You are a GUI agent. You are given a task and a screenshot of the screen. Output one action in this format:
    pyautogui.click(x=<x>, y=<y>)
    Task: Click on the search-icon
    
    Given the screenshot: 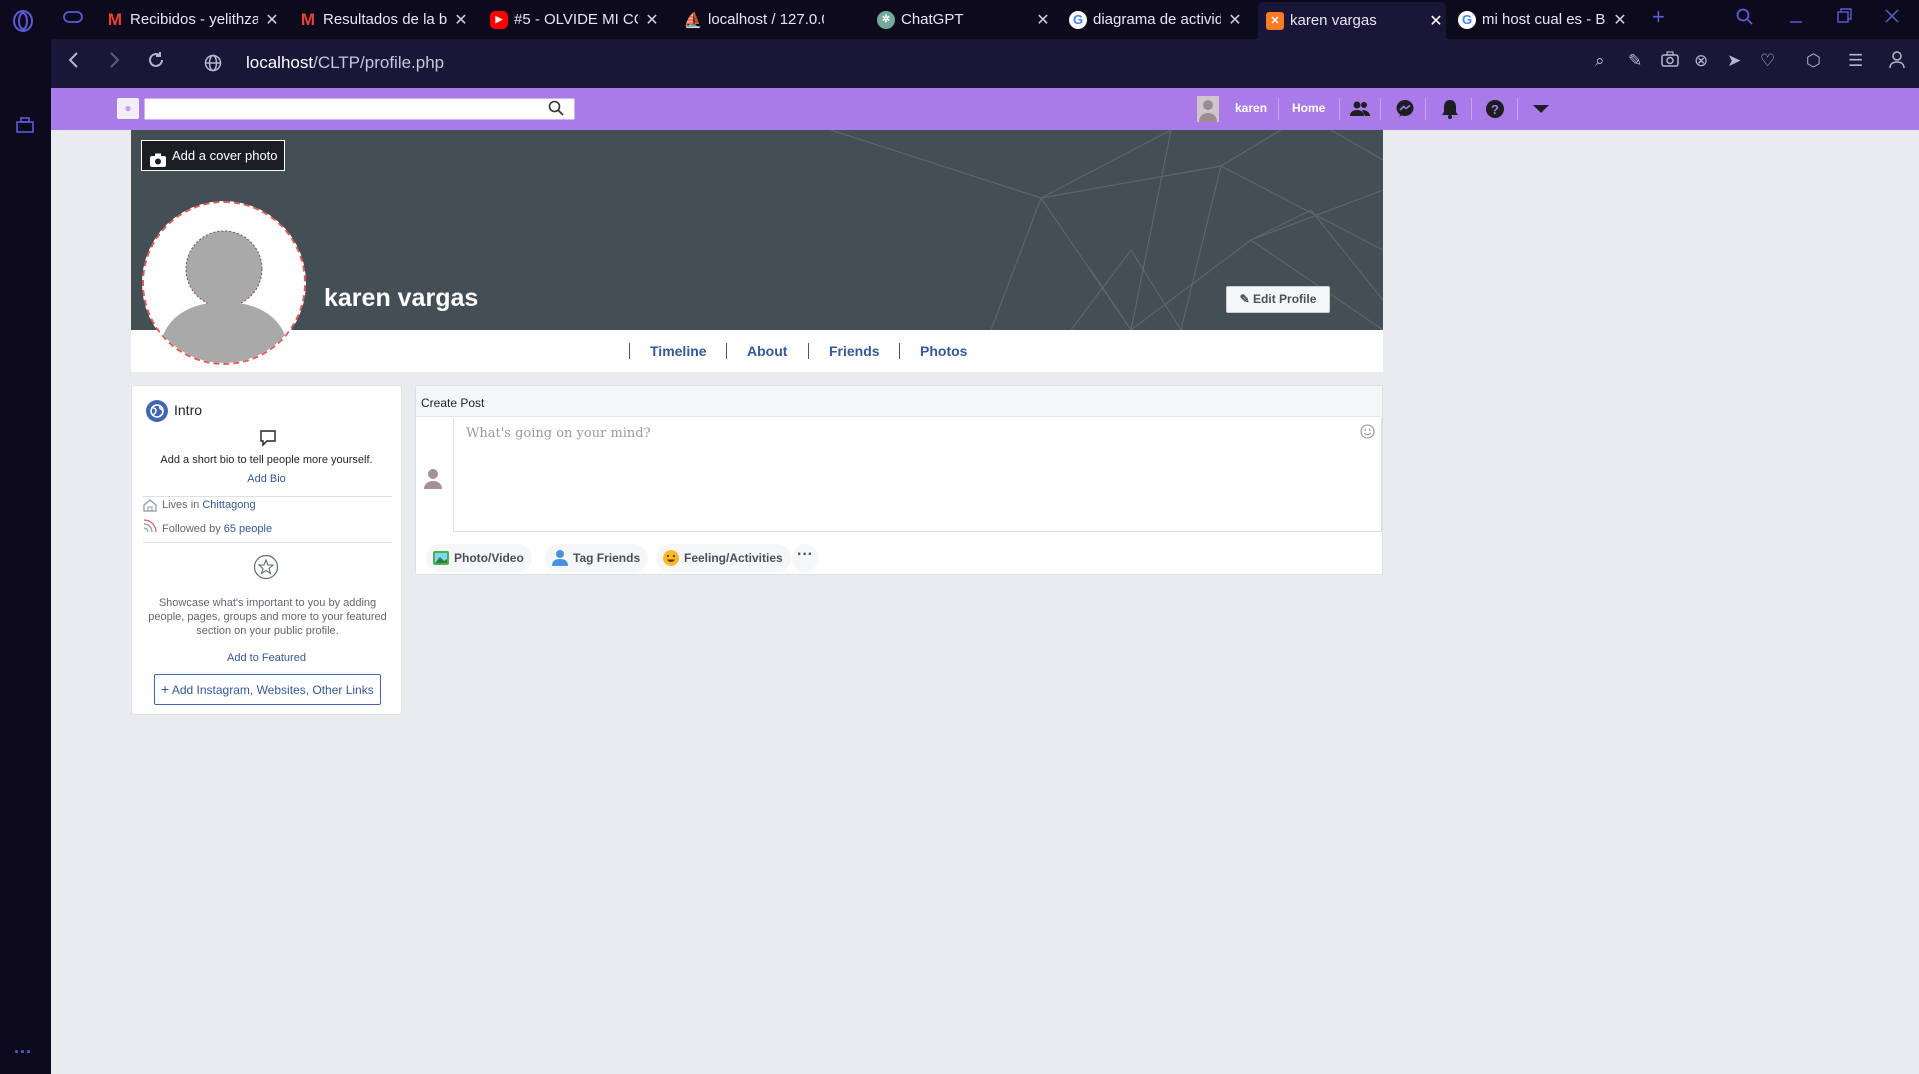 What is the action you would take?
    pyautogui.click(x=556, y=110)
    